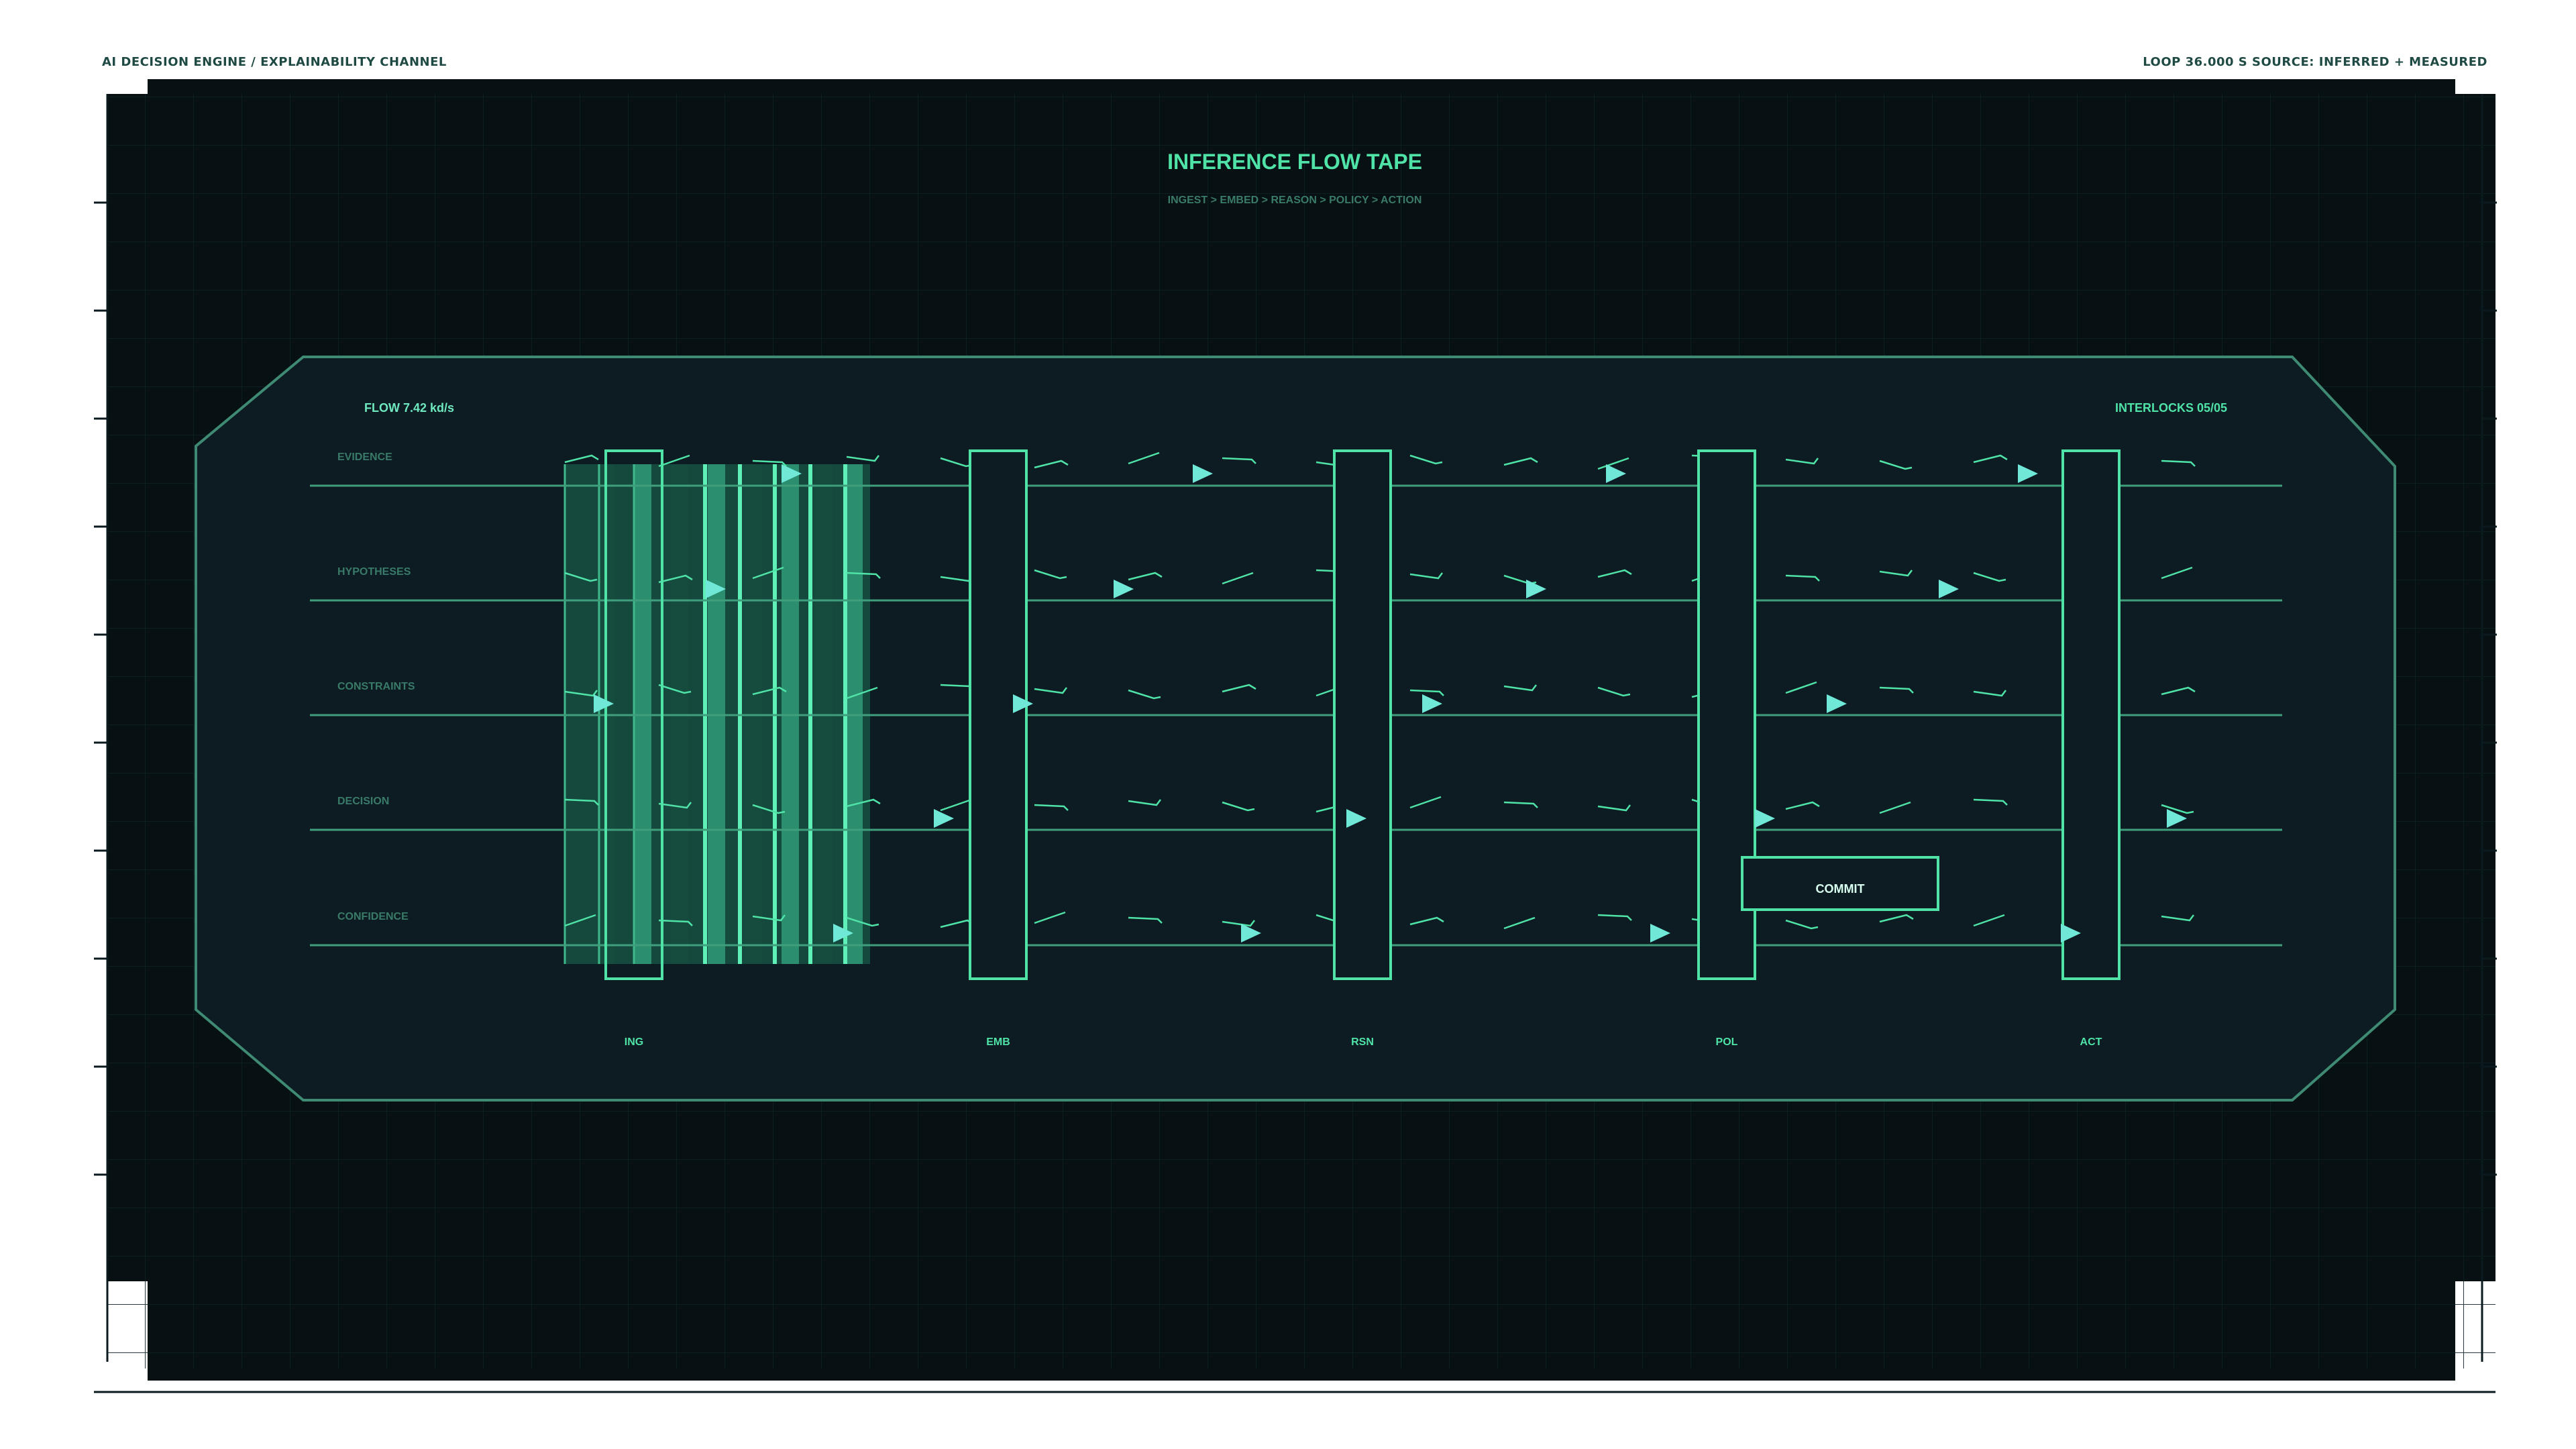  I want to click on stage-label-act: ACT, so click(2091, 1042).